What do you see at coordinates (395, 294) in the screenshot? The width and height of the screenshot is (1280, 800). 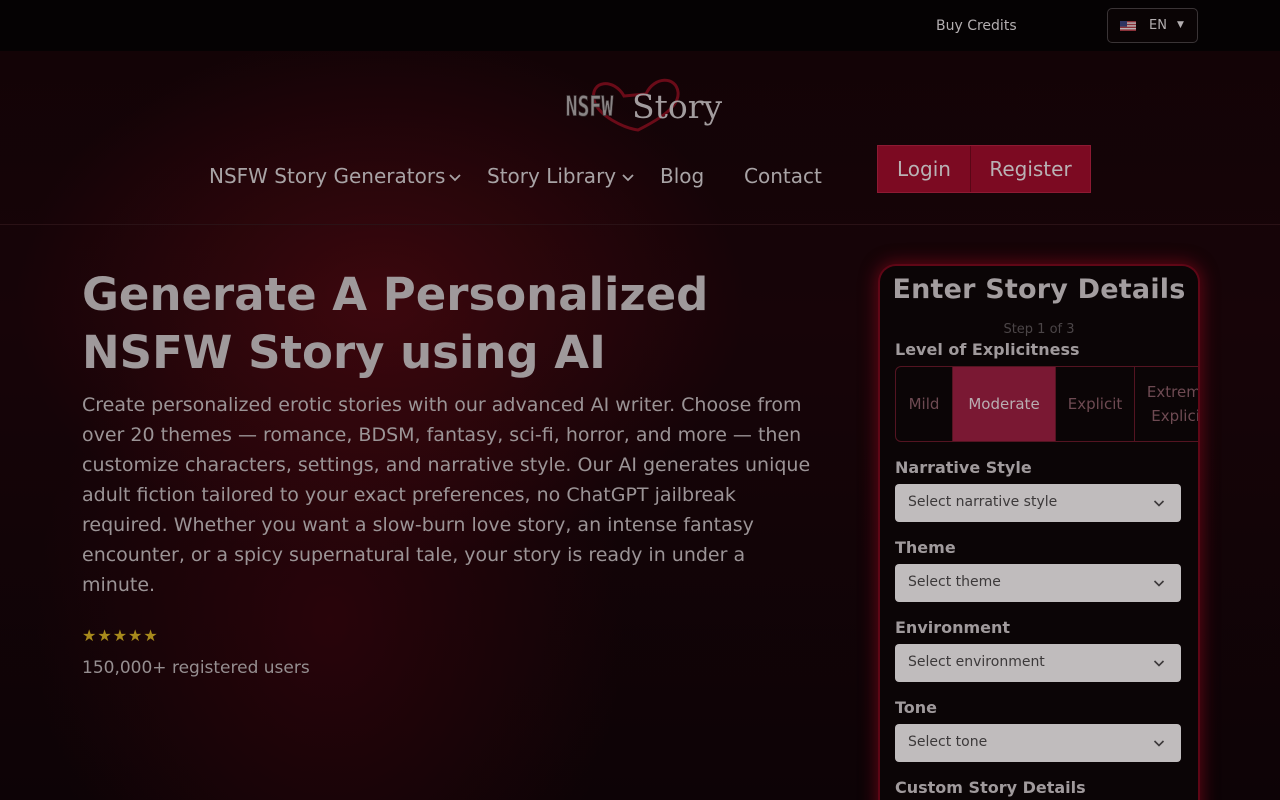 I see `hero-title-line-1: Generate A Personalized` at bounding box center [395, 294].